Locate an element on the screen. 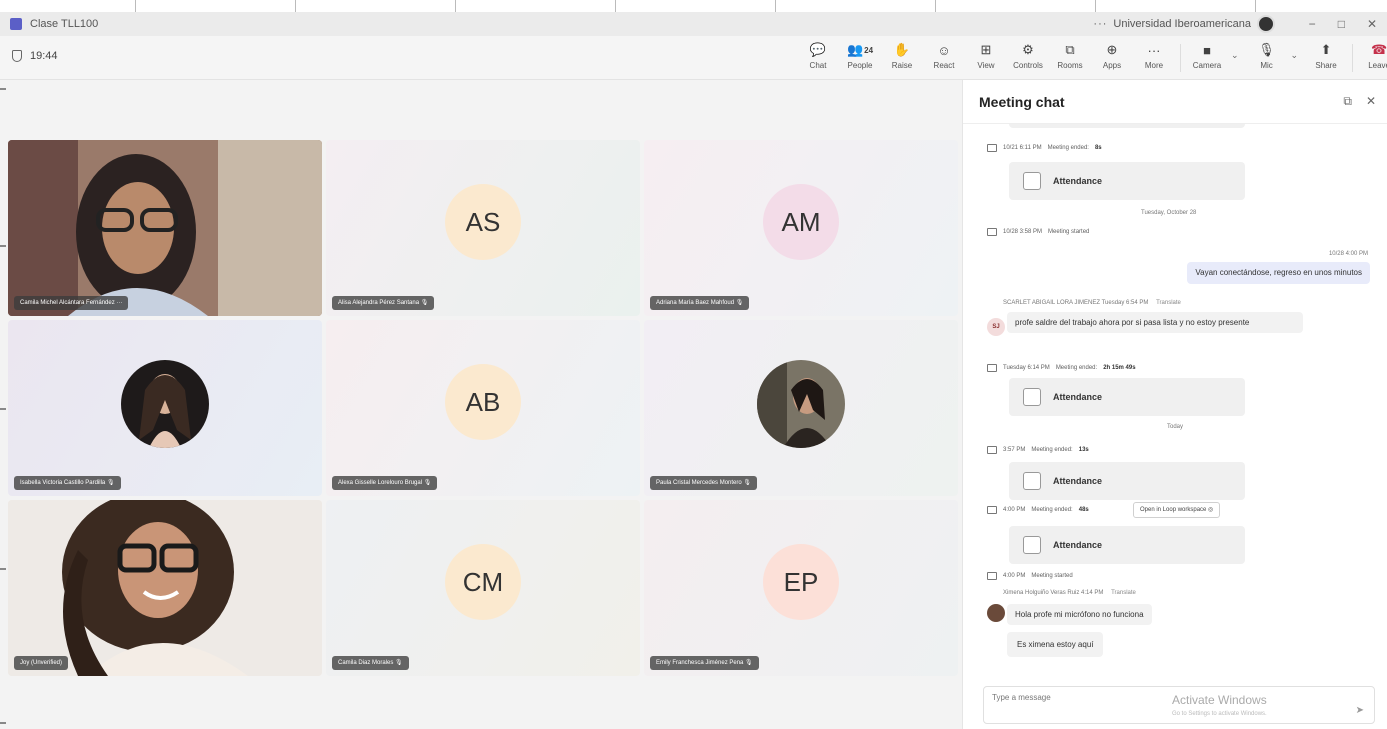 The height and width of the screenshot is (729, 1387). meeting-timer: 19:44 is located at coordinates (35, 56).